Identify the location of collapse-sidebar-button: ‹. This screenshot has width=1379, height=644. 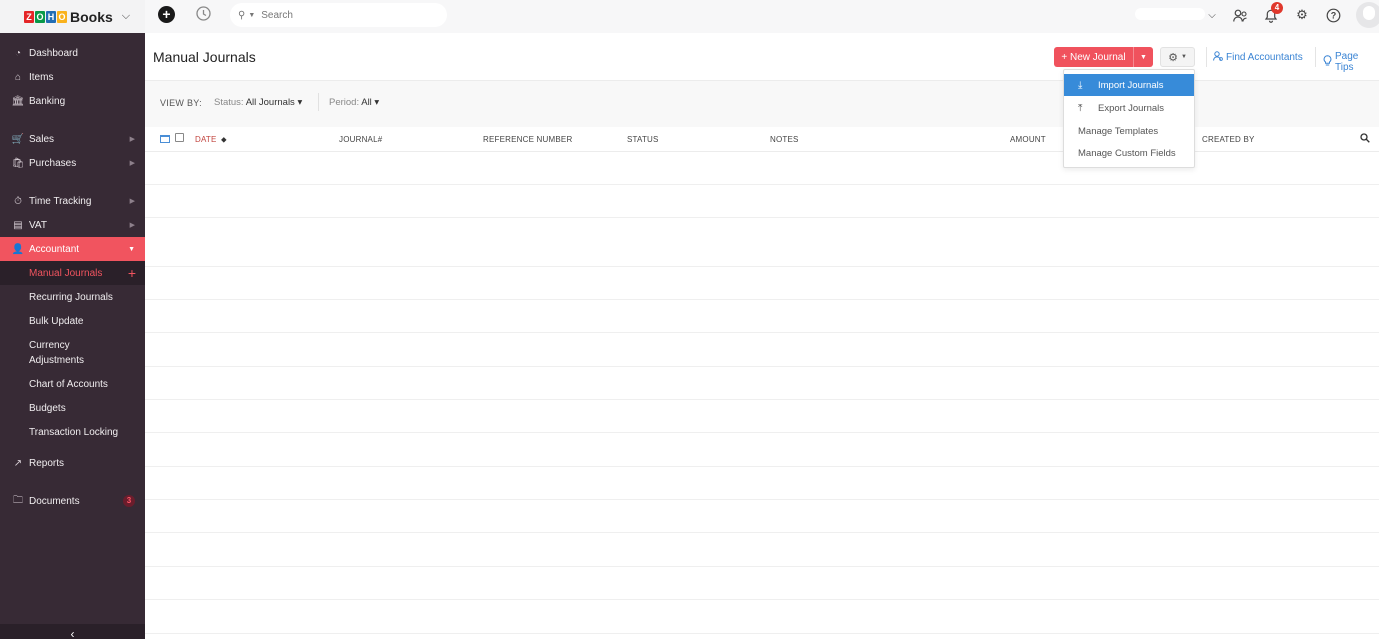
(72, 632).